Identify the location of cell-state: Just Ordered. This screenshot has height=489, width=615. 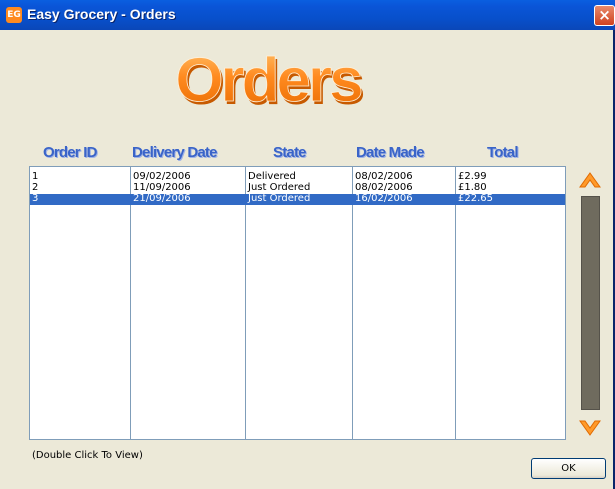
(279, 198).